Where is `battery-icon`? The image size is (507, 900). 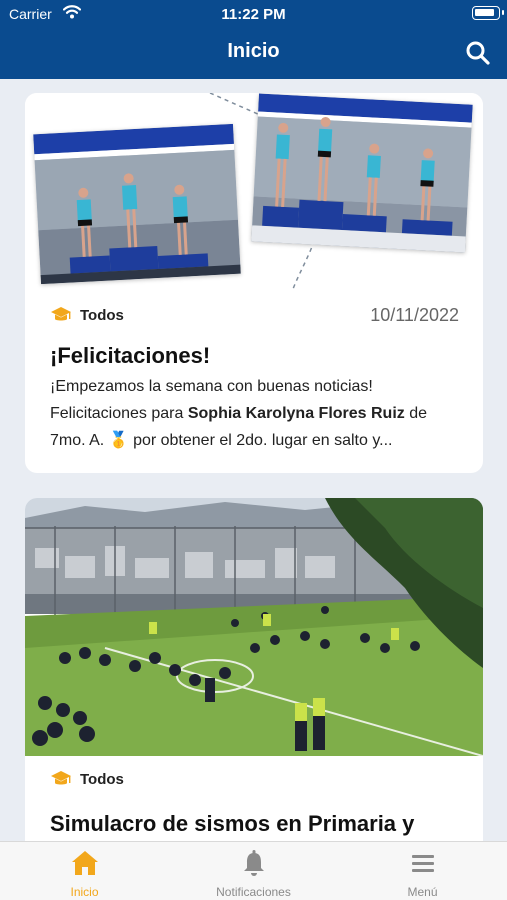
battery-icon is located at coordinates (488, 13).